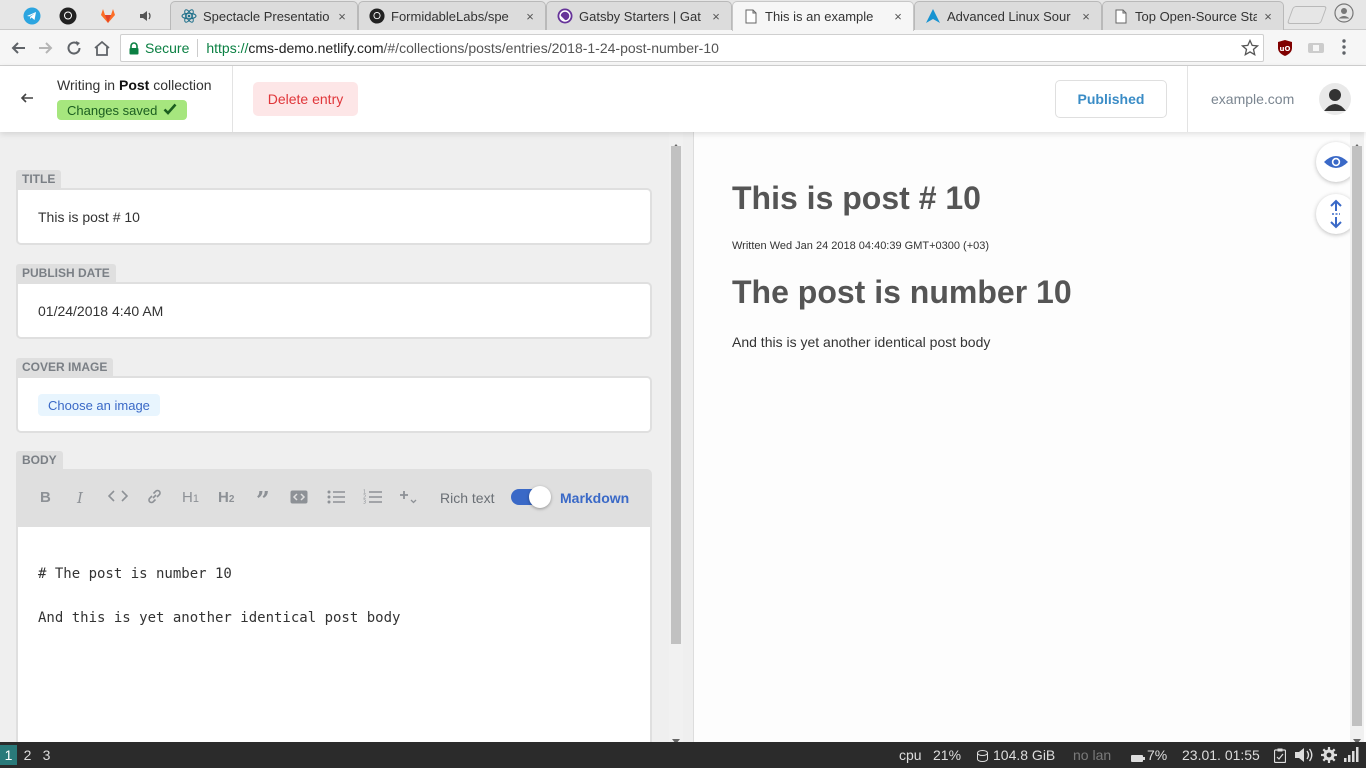 This screenshot has height=768, width=1366. What do you see at coordinates (933, 16) in the screenshot?
I see `arch-icon` at bounding box center [933, 16].